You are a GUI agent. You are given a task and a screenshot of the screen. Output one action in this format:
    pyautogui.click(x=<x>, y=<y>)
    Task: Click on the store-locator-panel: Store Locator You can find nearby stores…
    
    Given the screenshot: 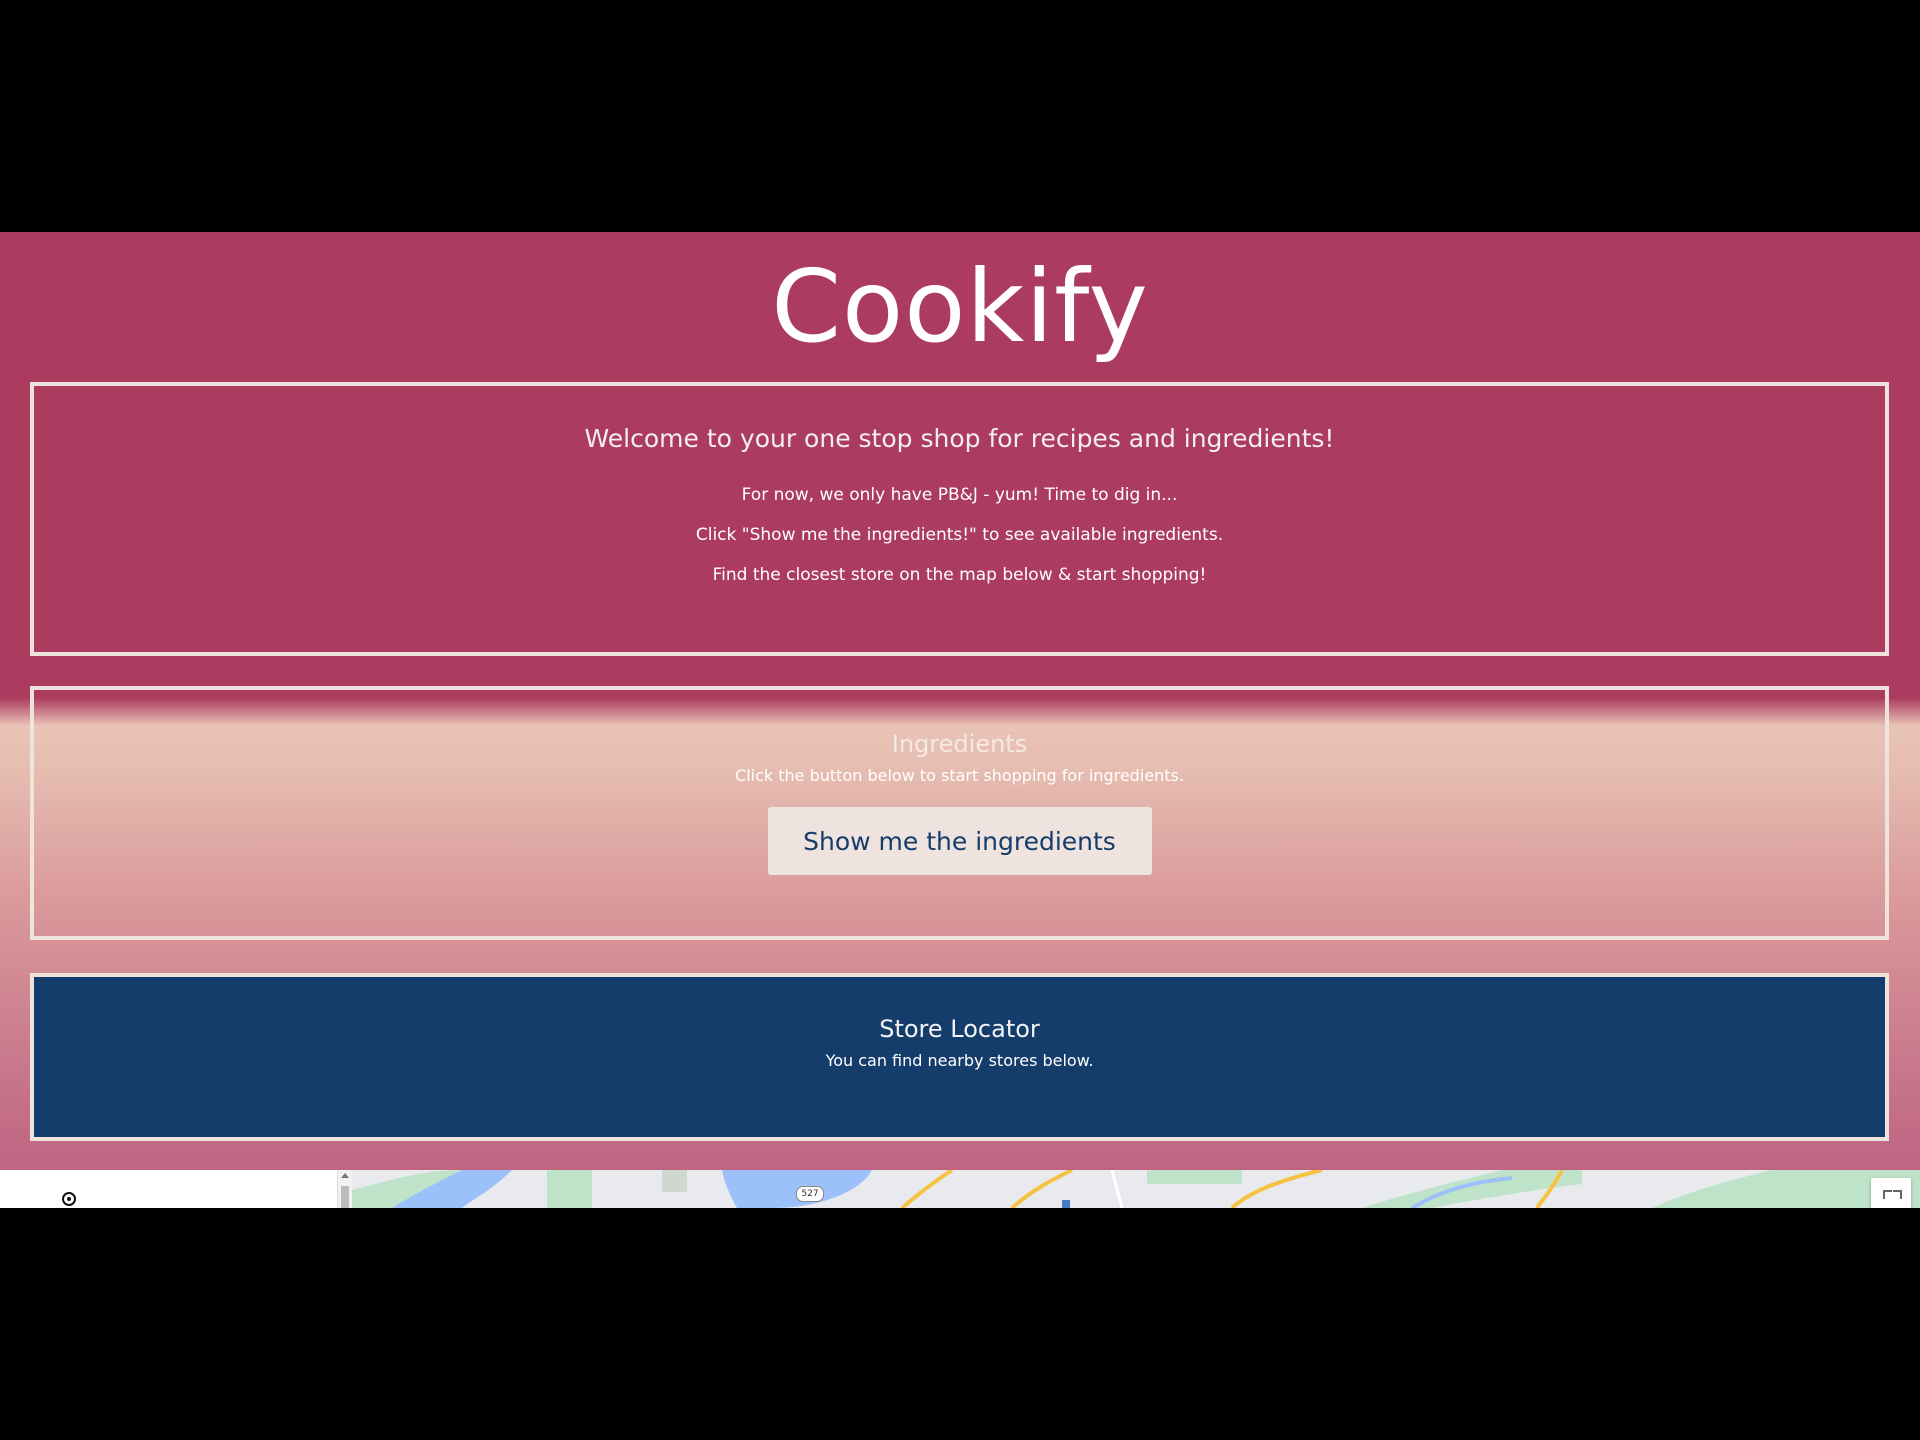 What is the action you would take?
    pyautogui.click(x=959, y=1057)
    